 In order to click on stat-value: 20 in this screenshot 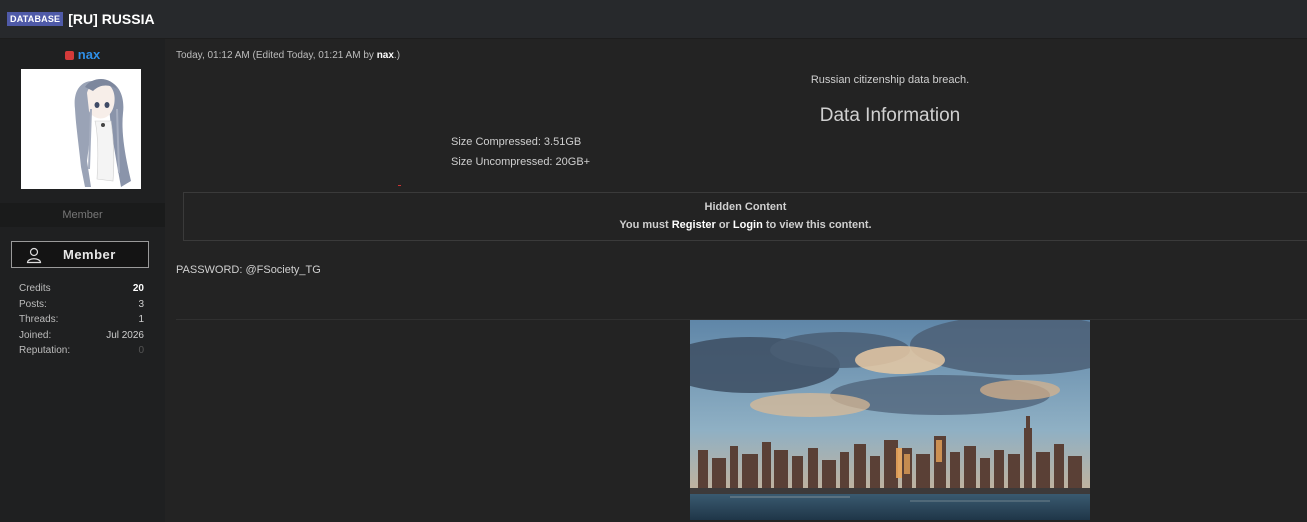, I will do `click(138, 288)`.